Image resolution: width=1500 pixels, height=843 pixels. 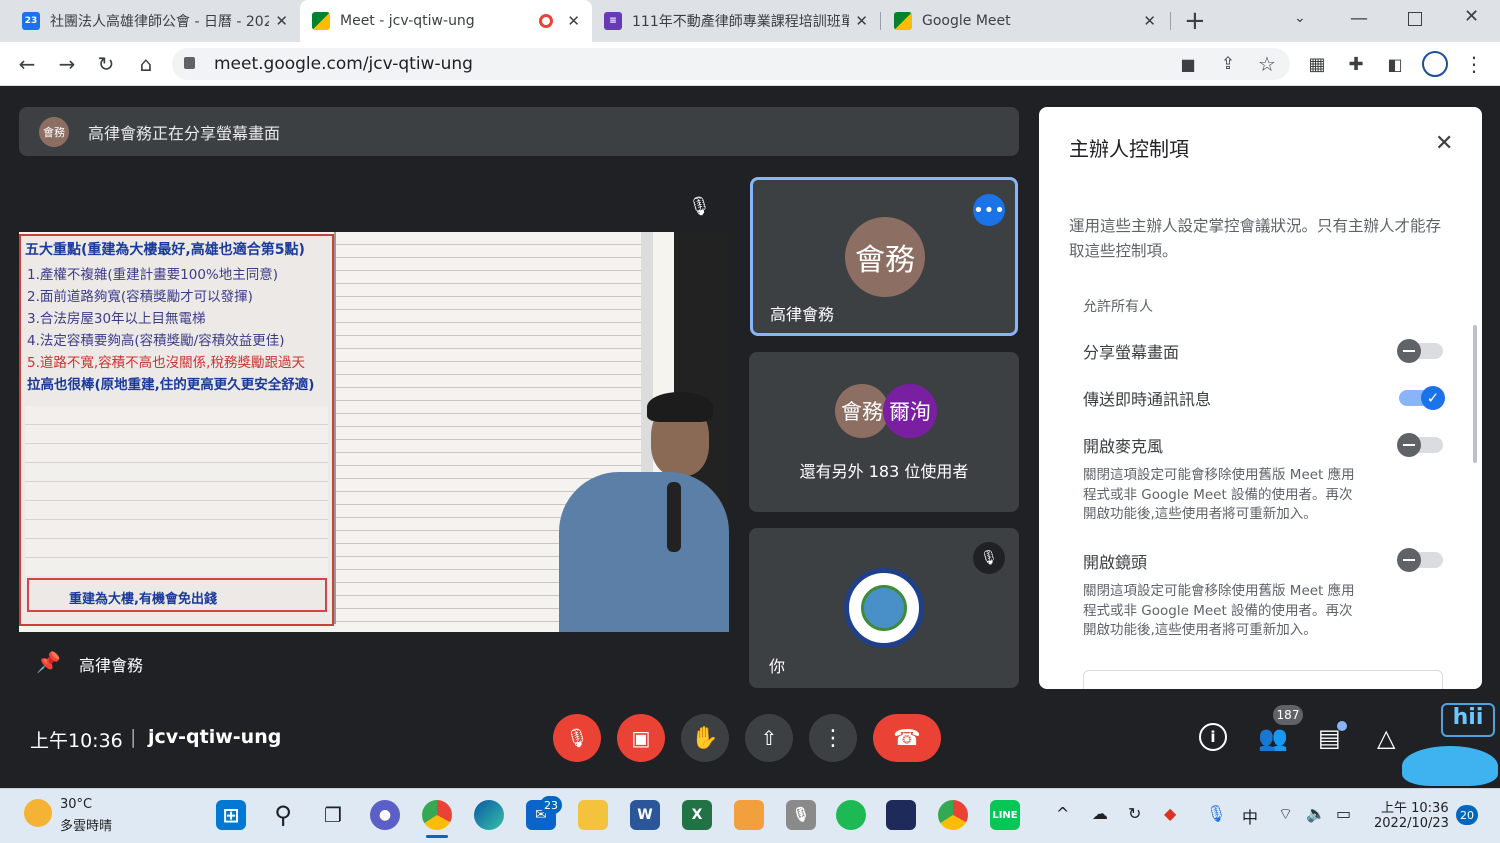 I want to click on file-explorer-icon, so click(x=593, y=815).